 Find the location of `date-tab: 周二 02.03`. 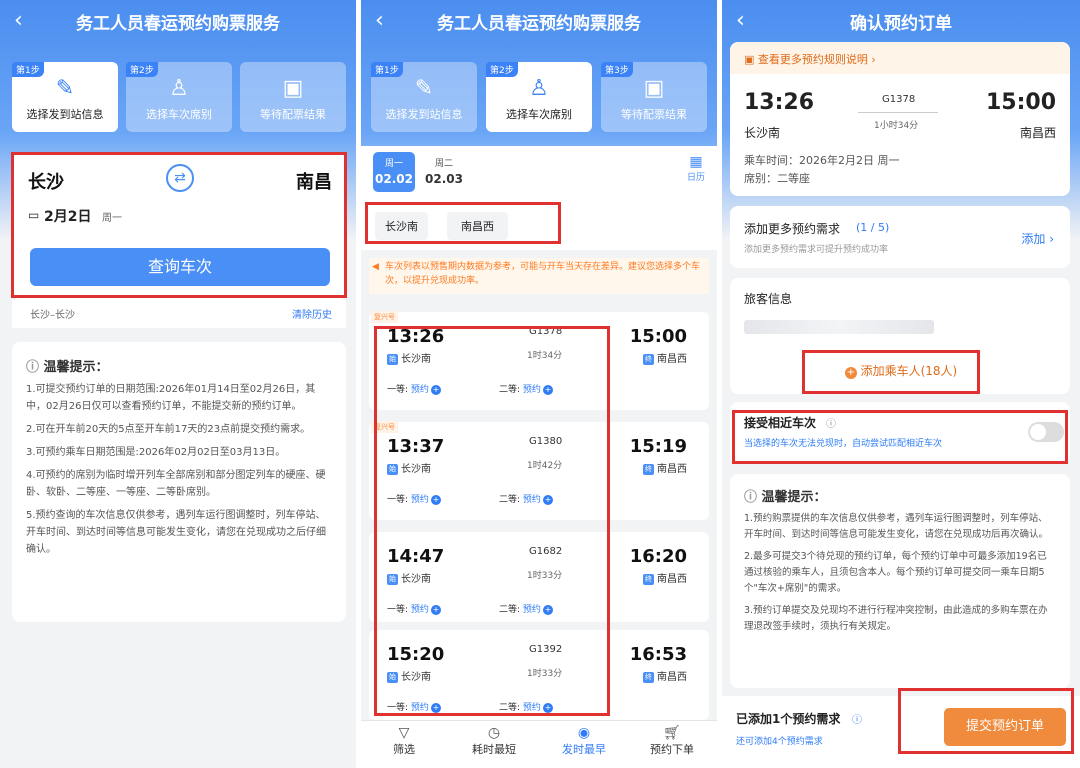

date-tab: 周二 02.03 is located at coordinates (444, 172).